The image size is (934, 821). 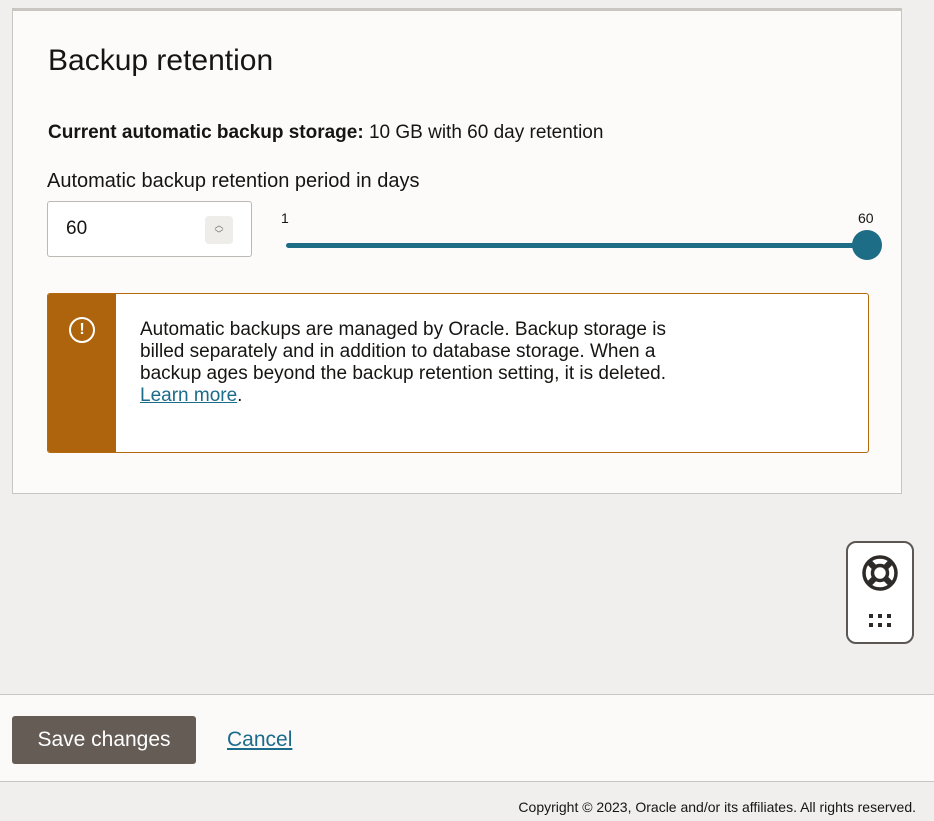 I want to click on alert-link-line: Learn more., so click(x=490, y=396).